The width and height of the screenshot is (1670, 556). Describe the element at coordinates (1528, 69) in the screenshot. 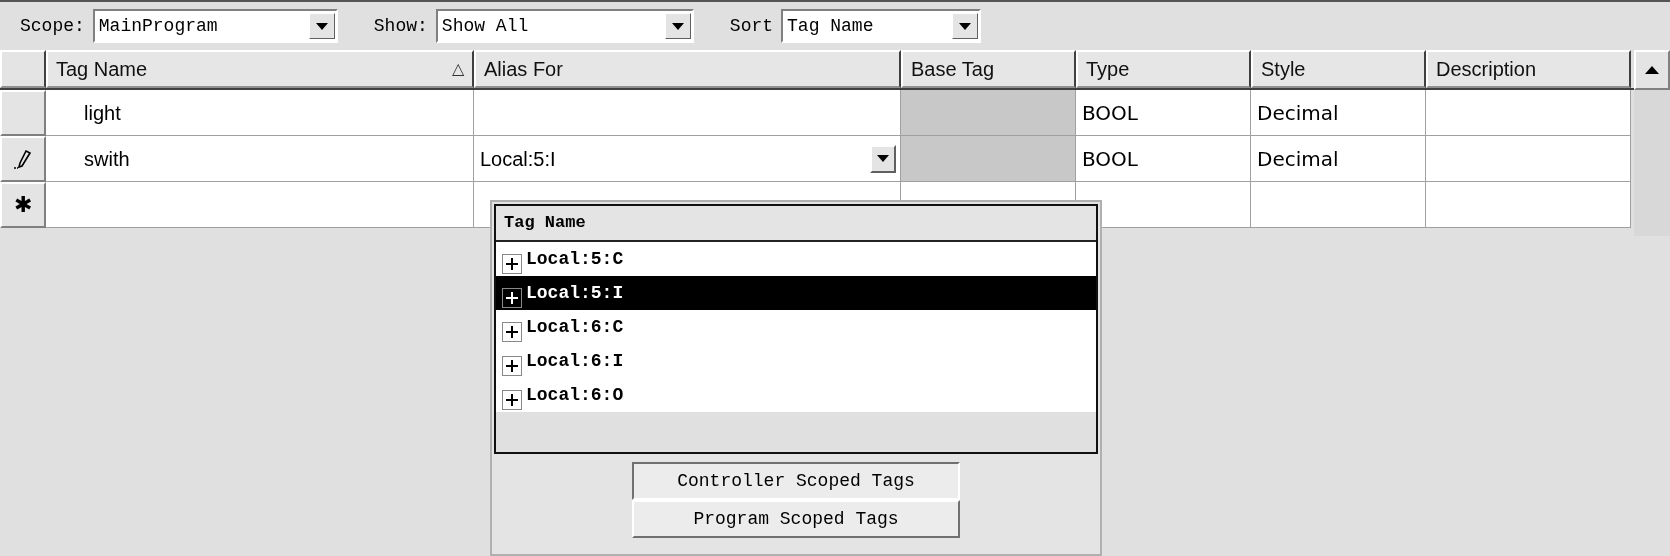

I see `column-header: Description` at that location.